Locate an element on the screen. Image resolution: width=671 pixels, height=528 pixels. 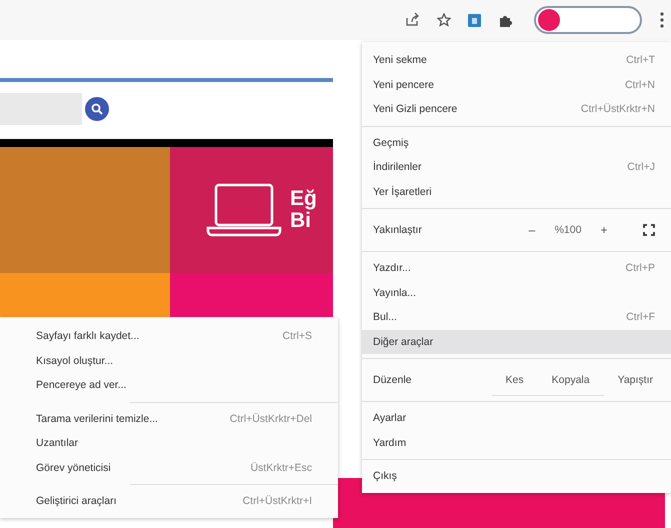
edit-button: Kes is located at coordinates (515, 380).